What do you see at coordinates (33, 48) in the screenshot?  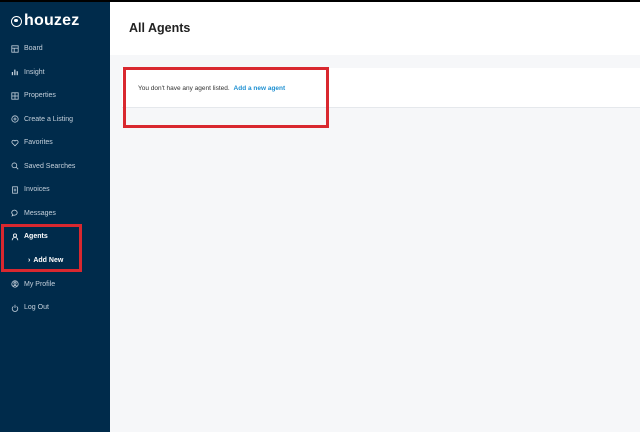 I see `sidebar-item-label: Board` at bounding box center [33, 48].